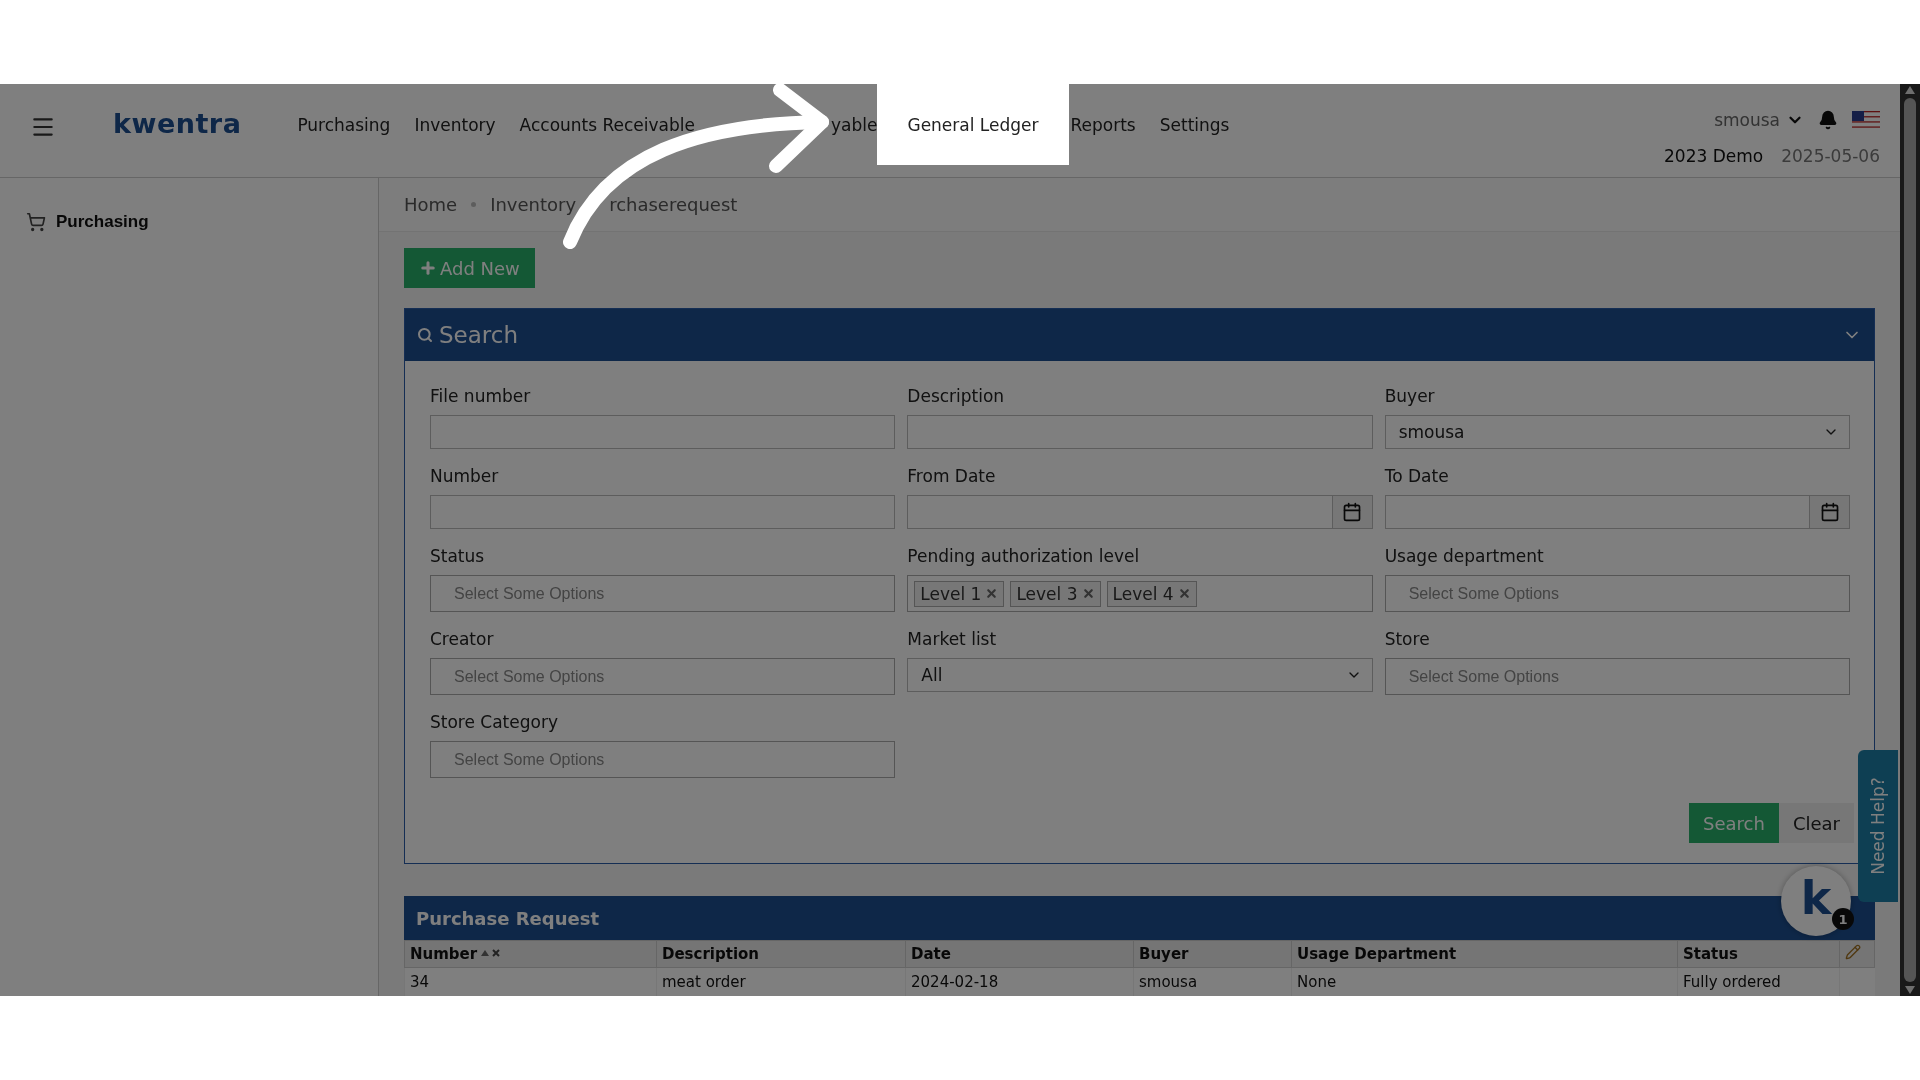 This screenshot has width=1920, height=1080. What do you see at coordinates (1484, 954) in the screenshot?
I see `column-header: Usage Department` at bounding box center [1484, 954].